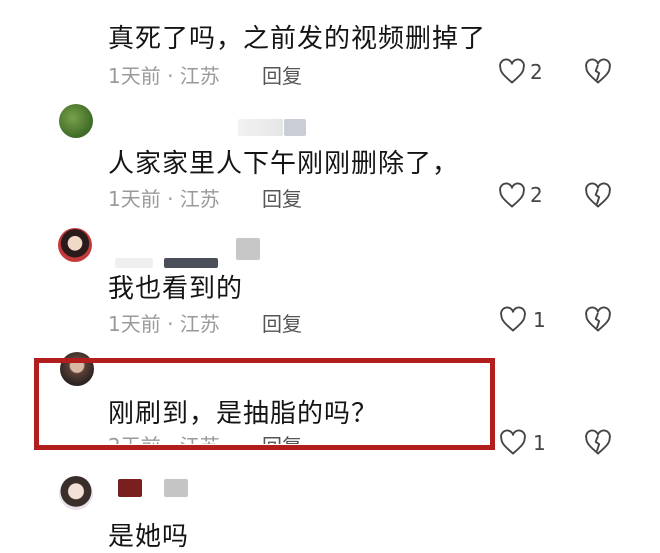 The width and height of the screenshot is (660, 553). I want to click on comment-text: 真死了吗，之前发的视频删掉了, so click(297, 39).